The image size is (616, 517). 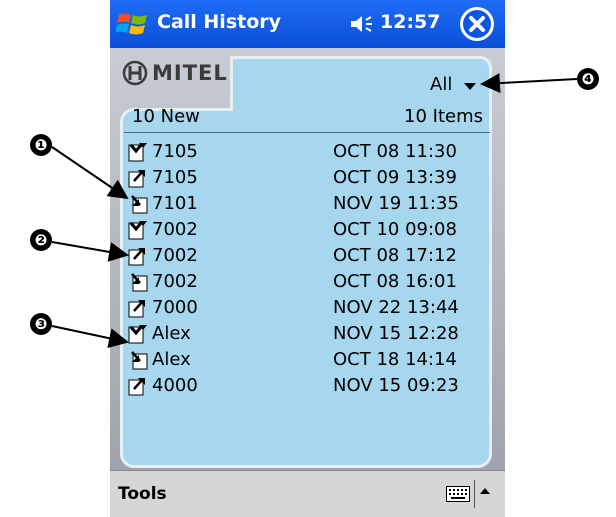 I want to click on callout-1: ❶, so click(x=41, y=145).